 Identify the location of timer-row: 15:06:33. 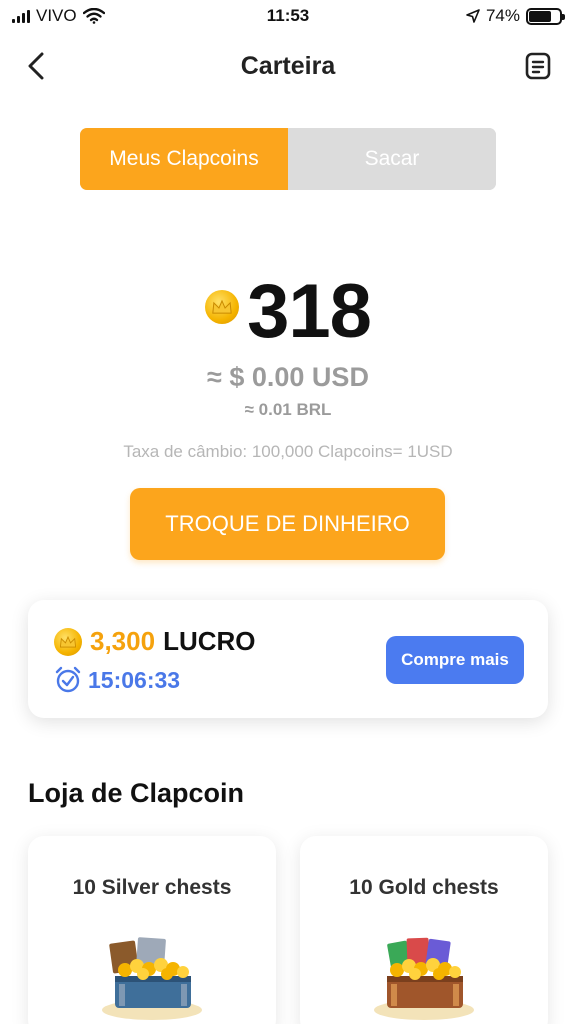
(117, 680).